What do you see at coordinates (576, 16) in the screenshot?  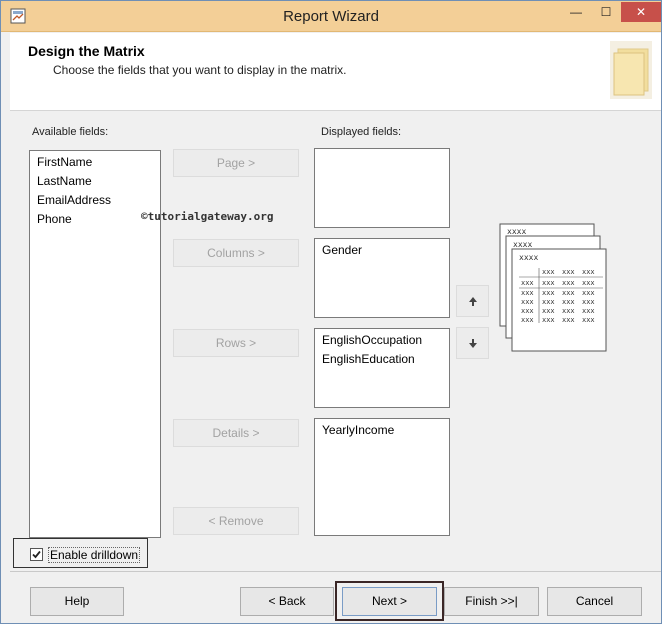 I see `minimize-icon: —` at bounding box center [576, 16].